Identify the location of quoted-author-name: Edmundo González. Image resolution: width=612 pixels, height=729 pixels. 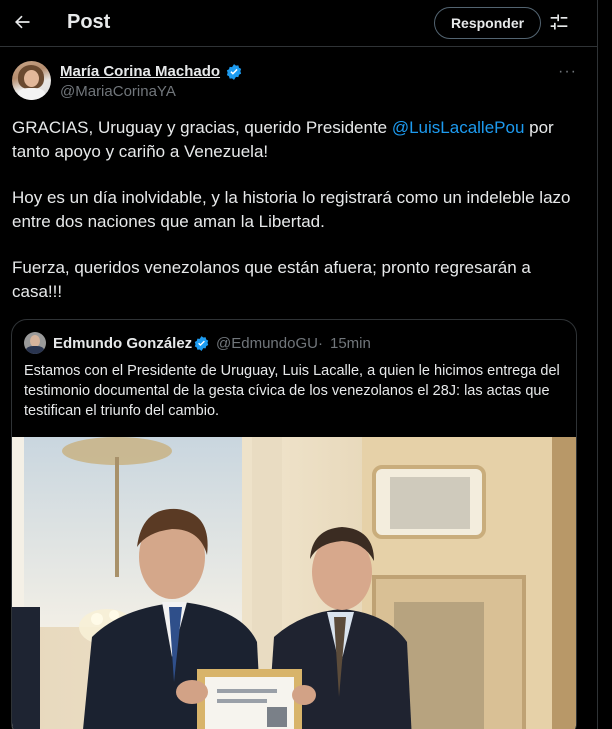
(122, 343).